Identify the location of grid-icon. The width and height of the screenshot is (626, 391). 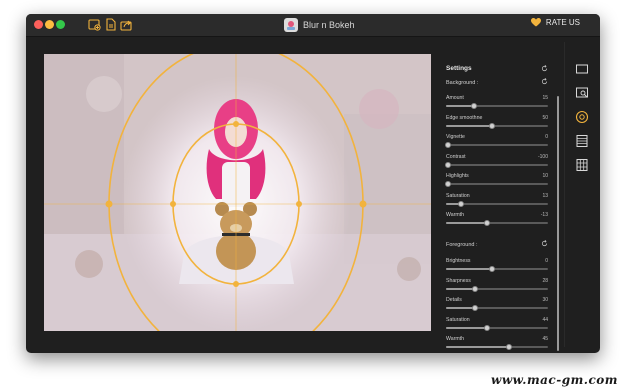
(582, 165).